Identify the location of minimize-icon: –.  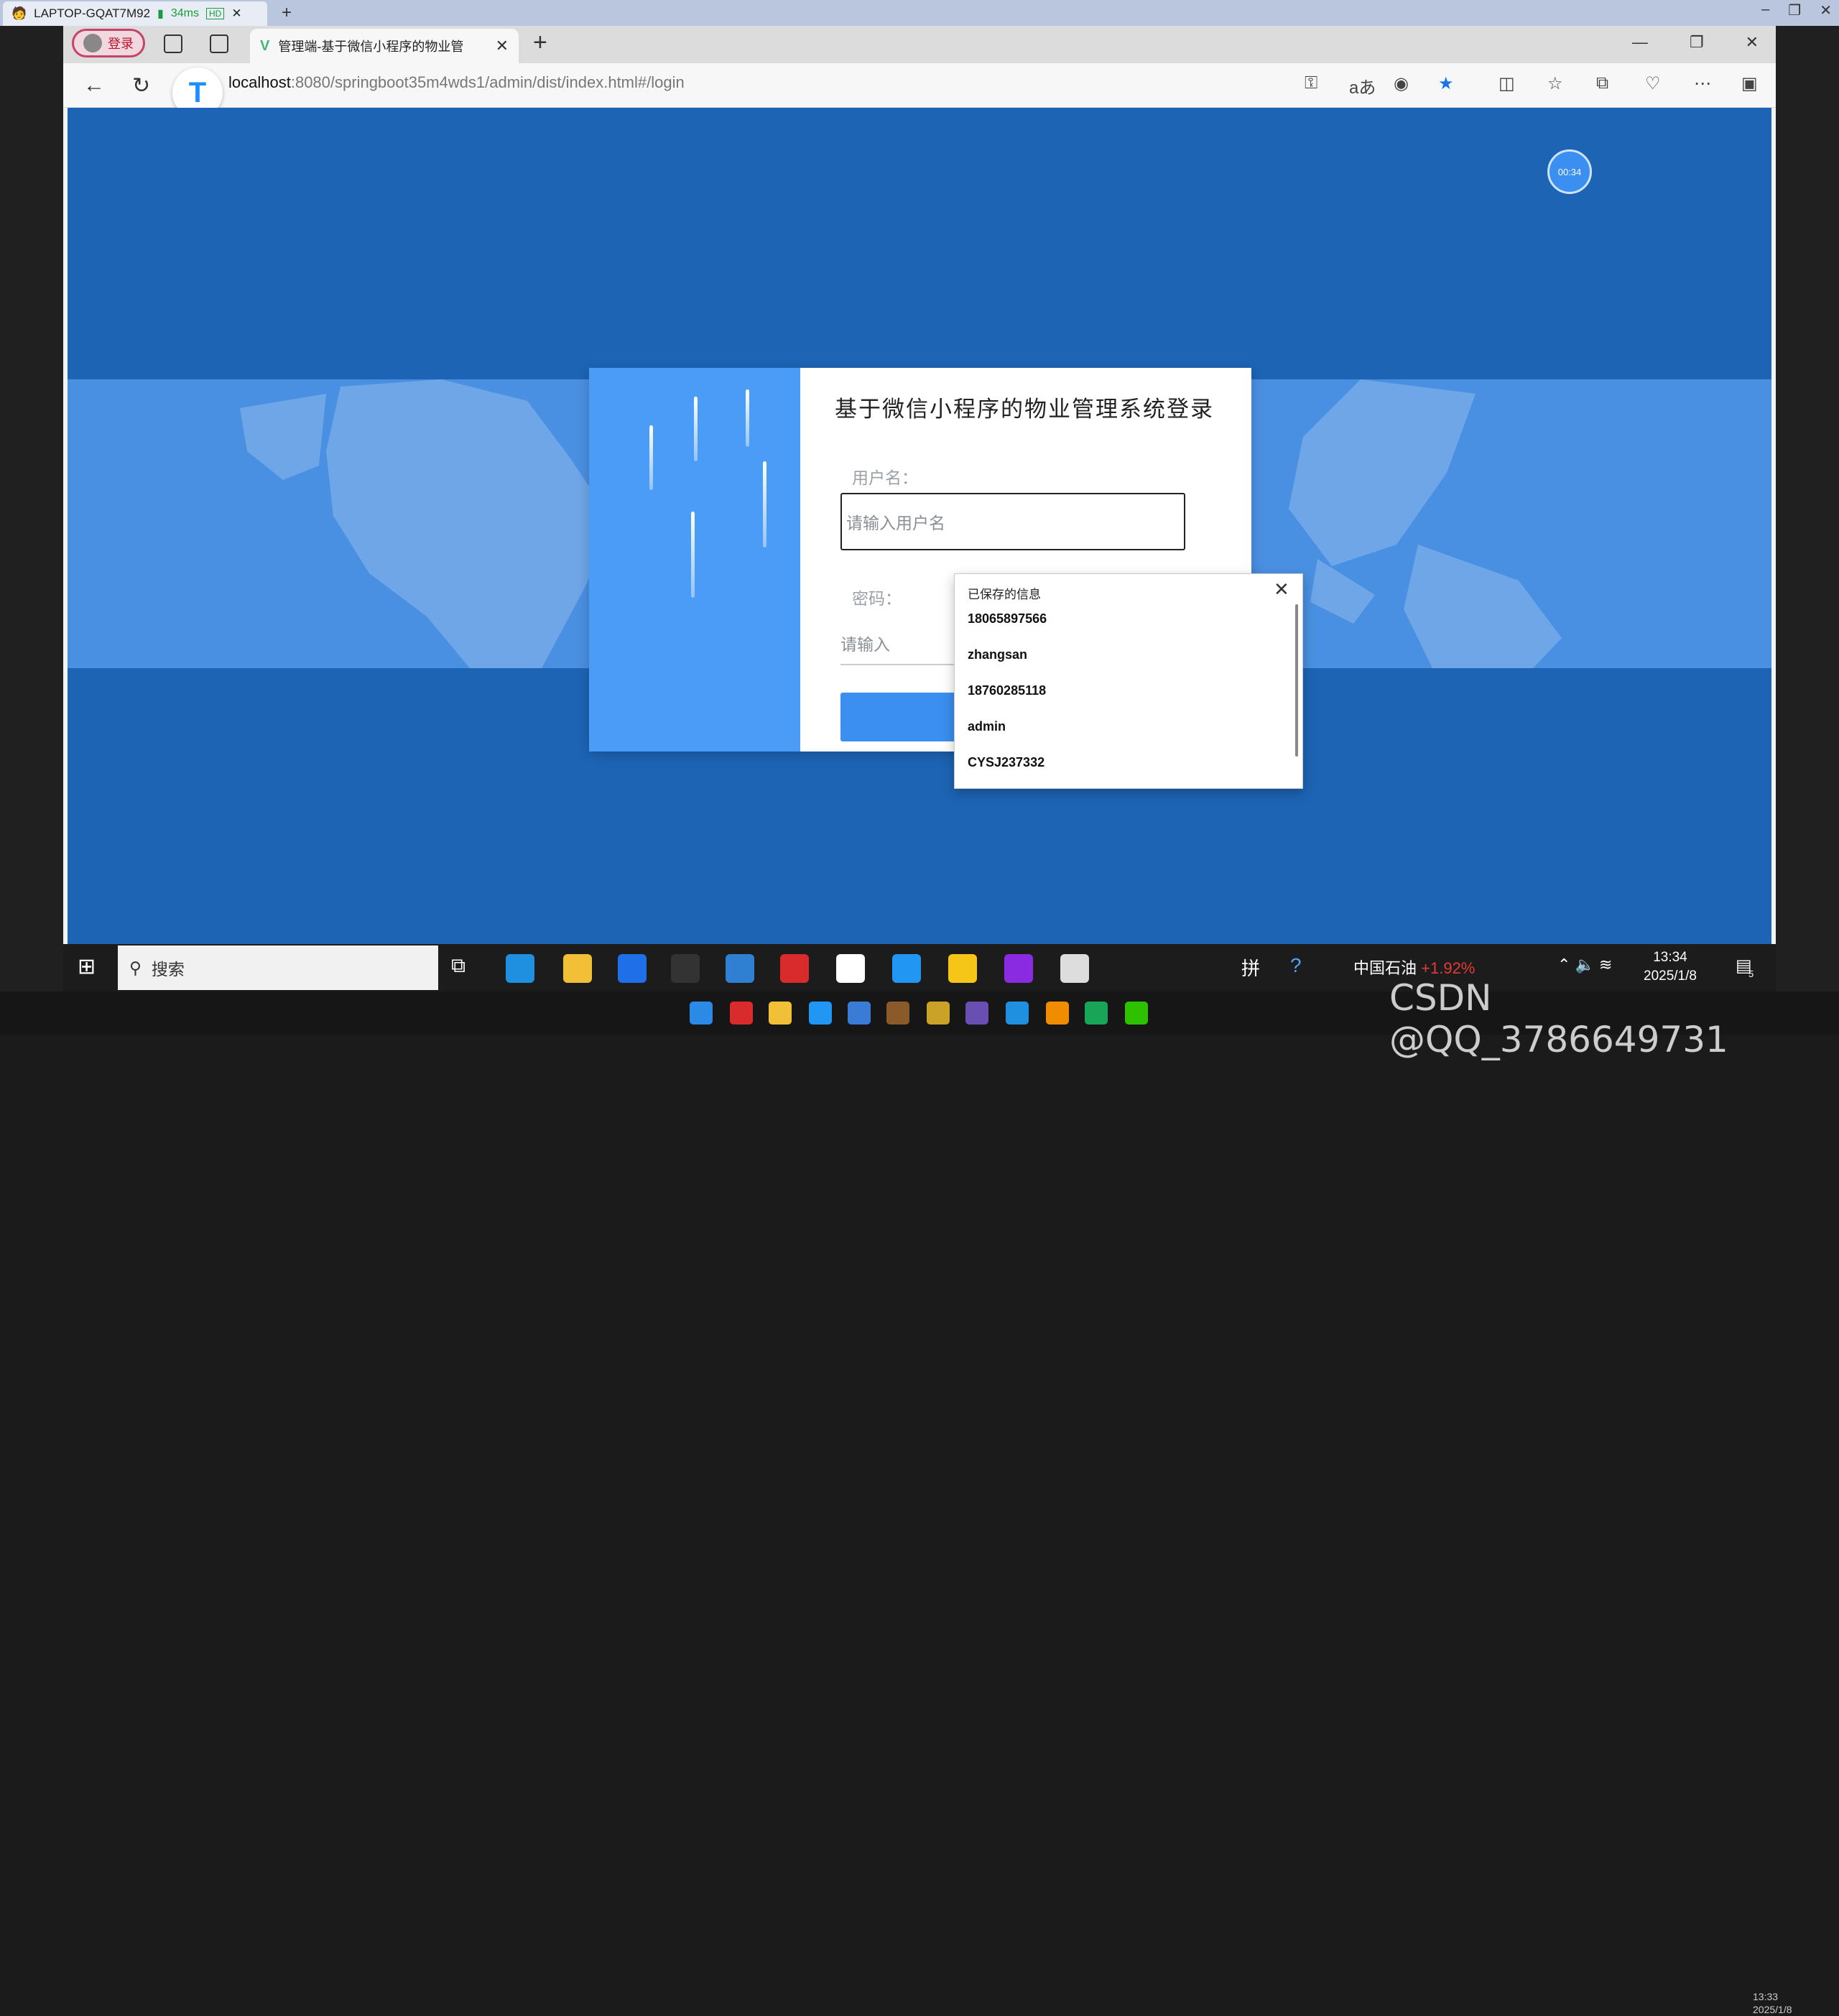
(1765, 10).